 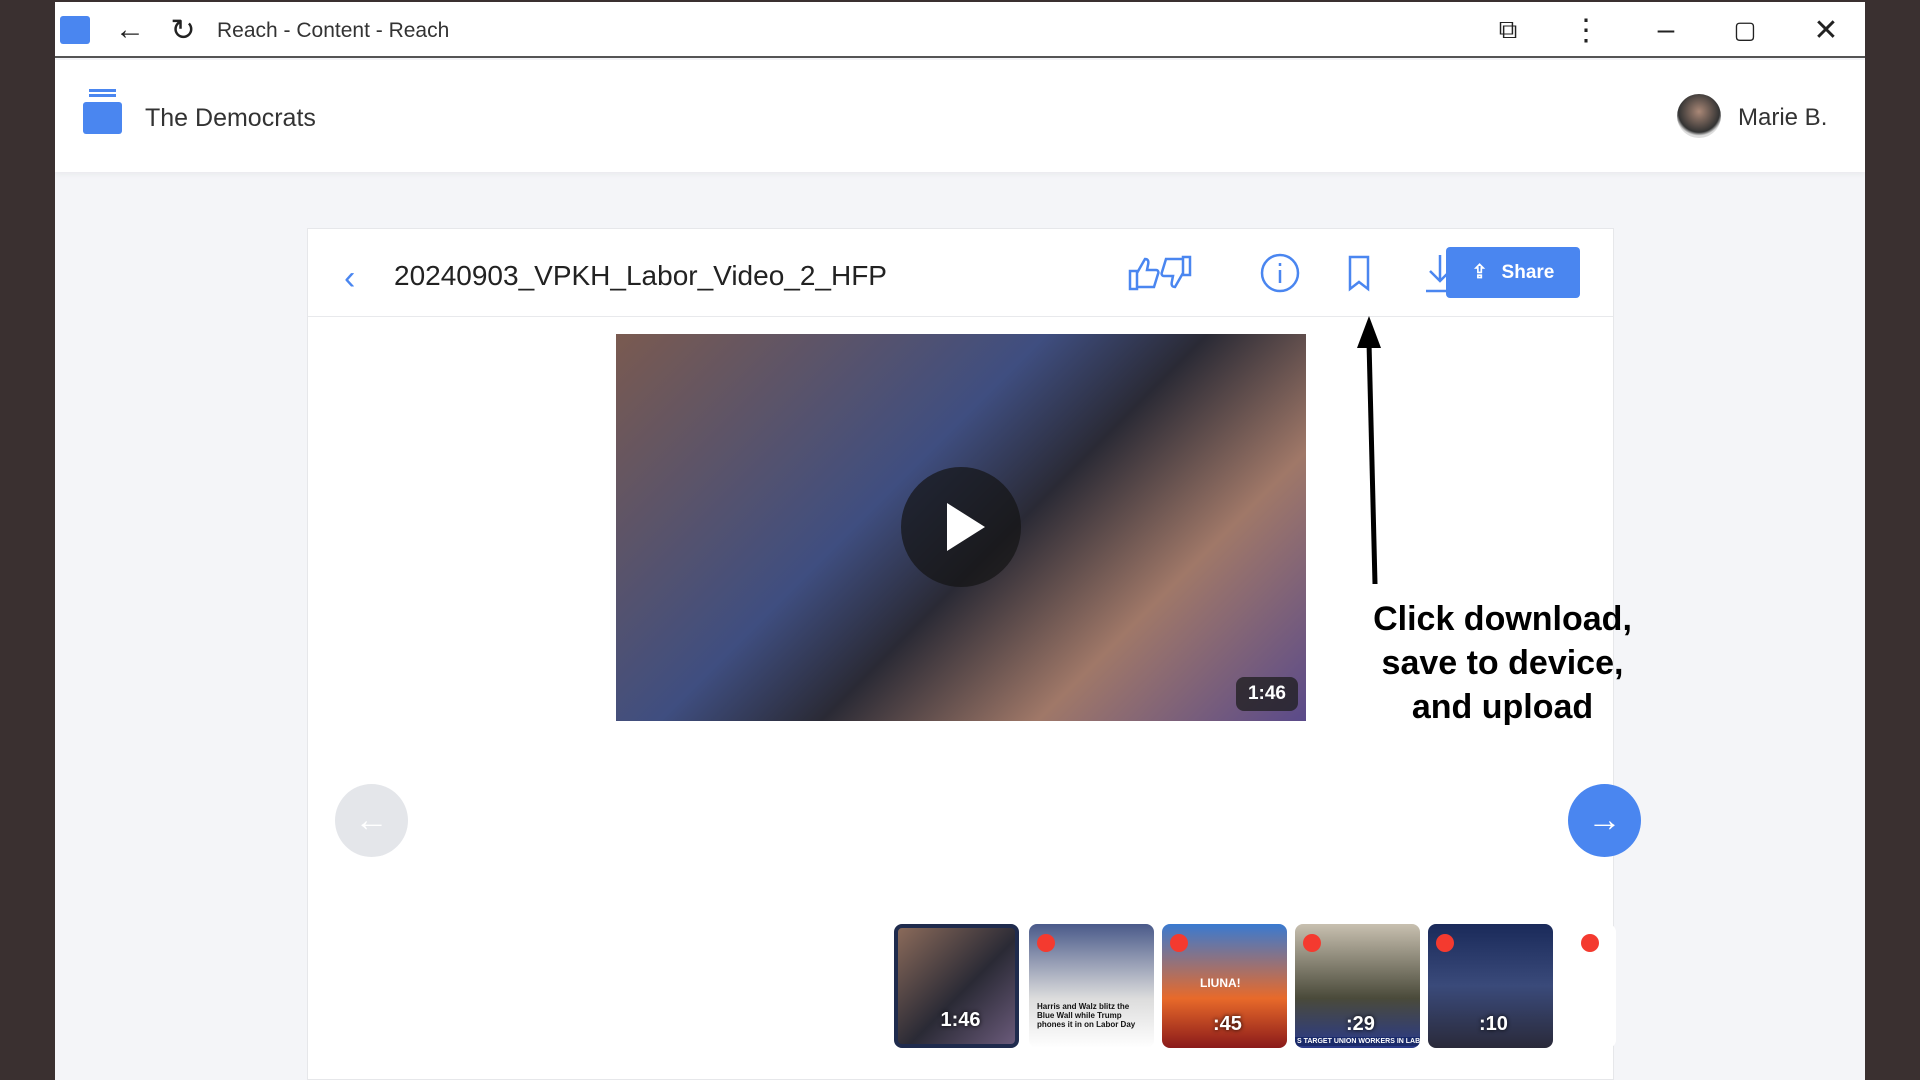 I want to click on reload-icon: ↻, so click(x=183, y=30).